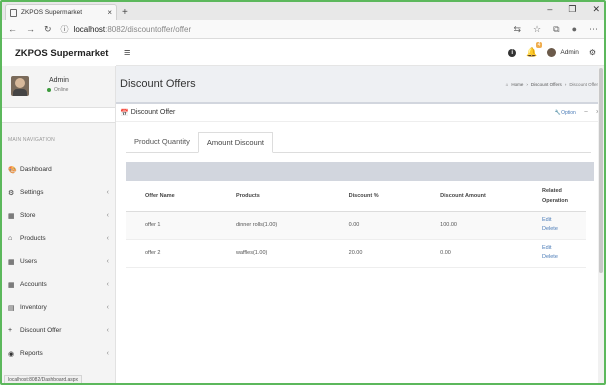 The height and width of the screenshot is (385, 606). What do you see at coordinates (283, 29) in the screenshot?
I see `url-field: ⓘ localhost:8082/discountoffer/offer` at bounding box center [283, 29].